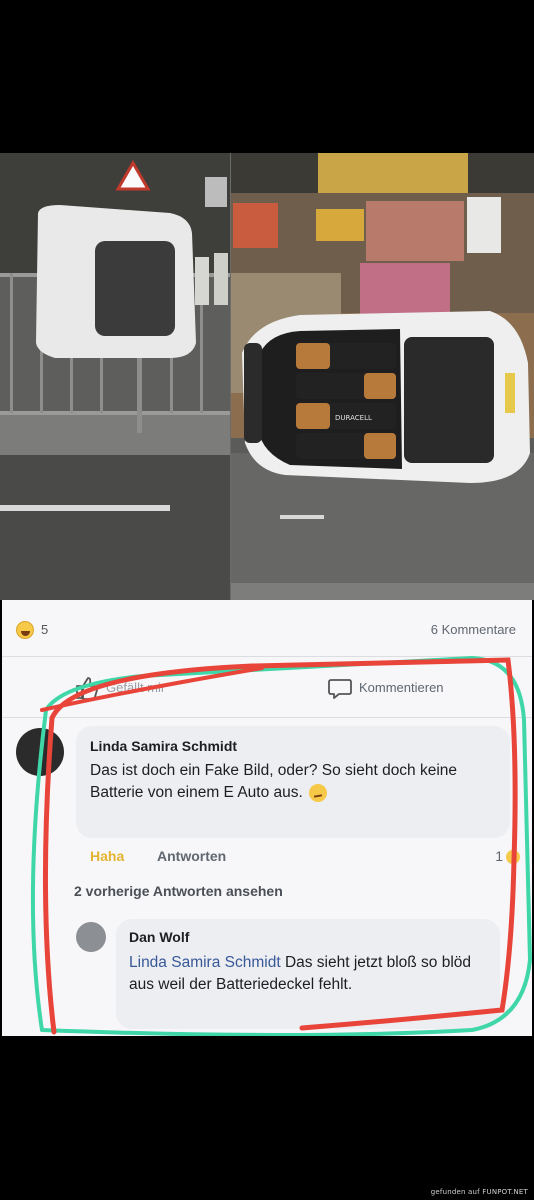  What do you see at coordinates (87, 688) in the screenshot?
I see `thumbs-up-icon` at bounding box center [87, 688].